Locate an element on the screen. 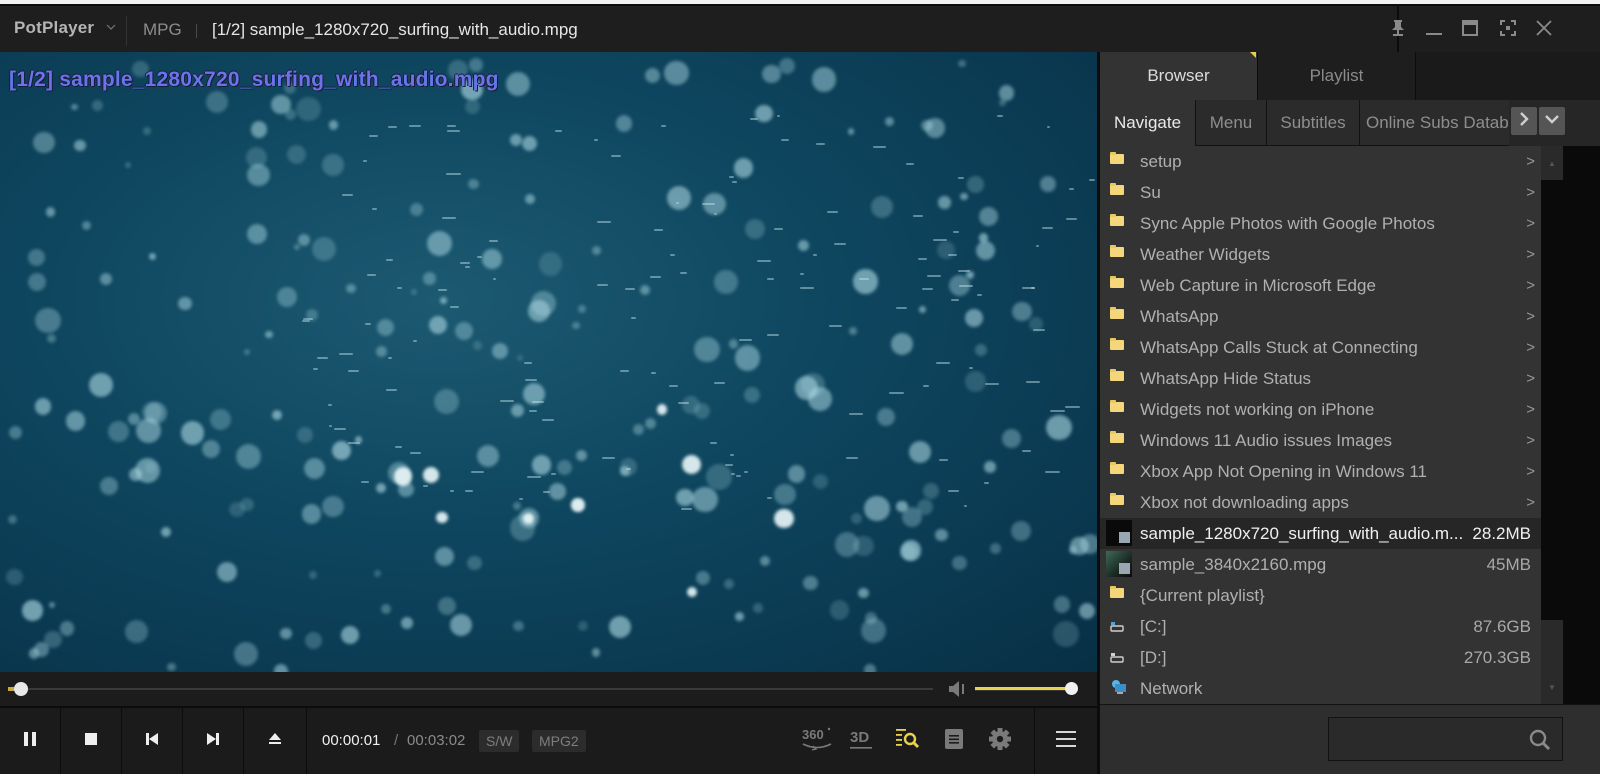 Image resolution: width=1600 pixels, height=774 pixels. seek-handle is located at coordinates (21, 689).